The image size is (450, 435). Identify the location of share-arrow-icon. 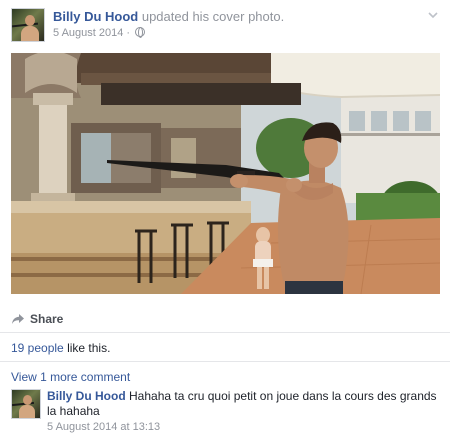
(18, 319).